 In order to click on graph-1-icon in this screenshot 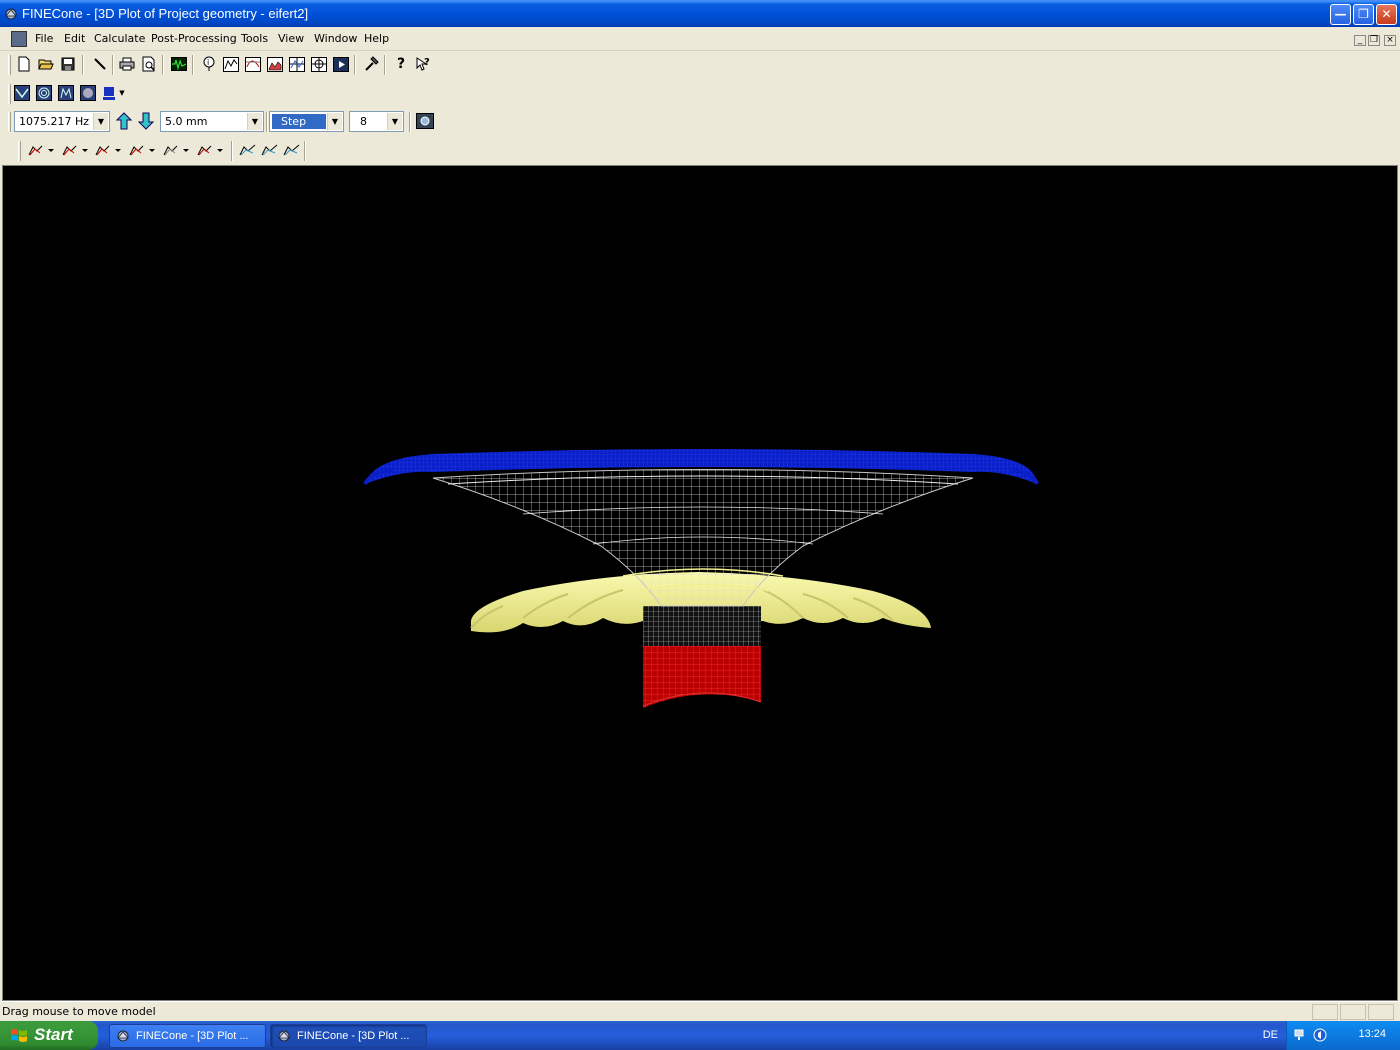, I will do `click(42, 150)`.